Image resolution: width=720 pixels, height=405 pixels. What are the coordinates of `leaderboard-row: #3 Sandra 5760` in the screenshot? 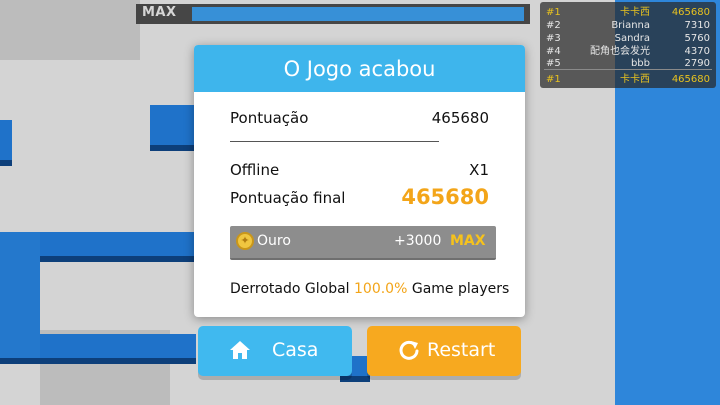 It's located at (628, 38).